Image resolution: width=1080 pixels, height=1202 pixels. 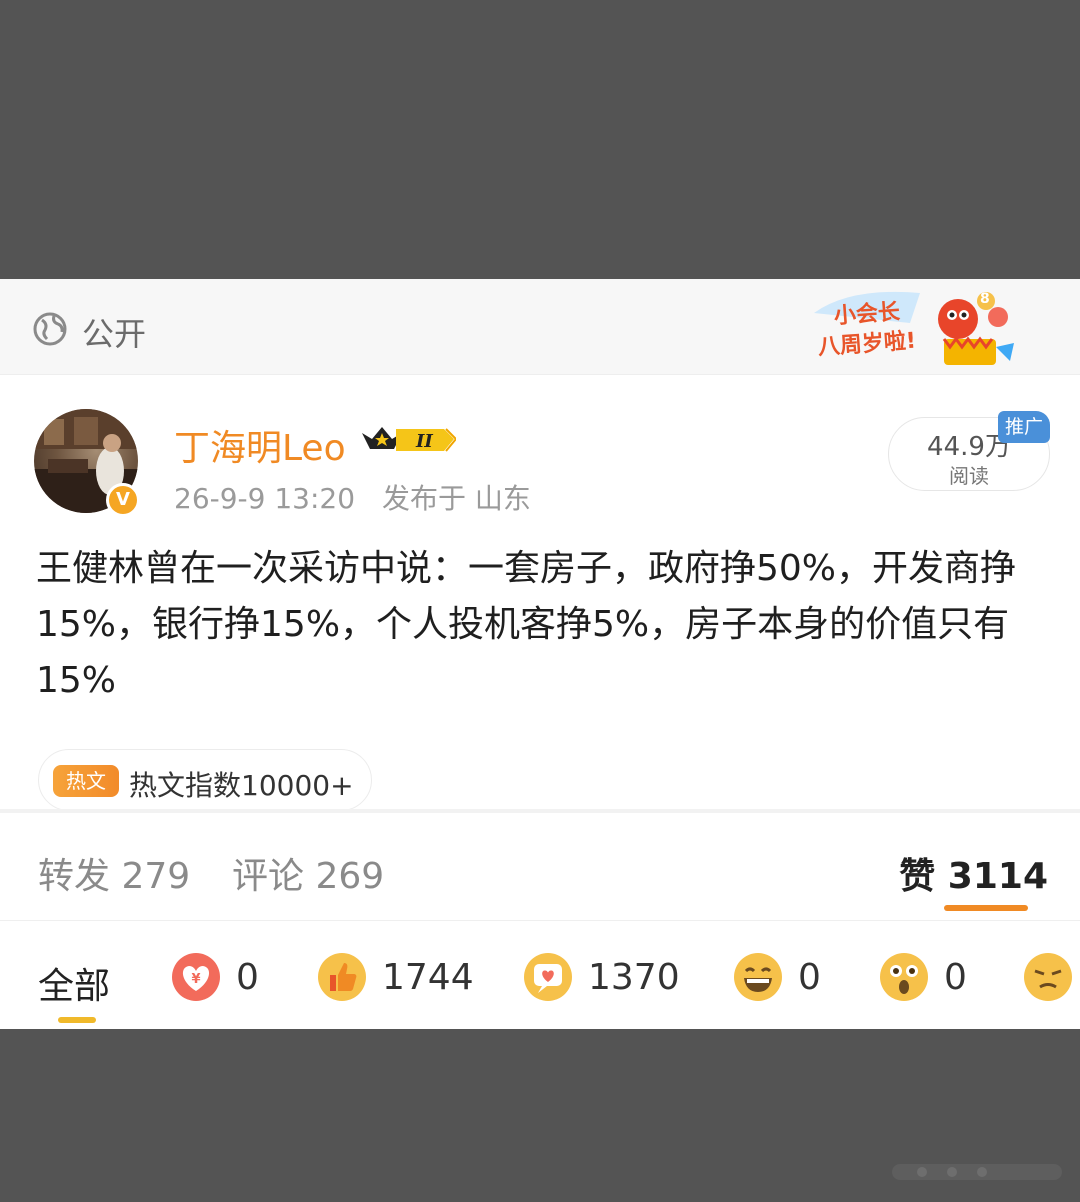 I want to click on member-crown-icon: II, so click(x=408, y=439).